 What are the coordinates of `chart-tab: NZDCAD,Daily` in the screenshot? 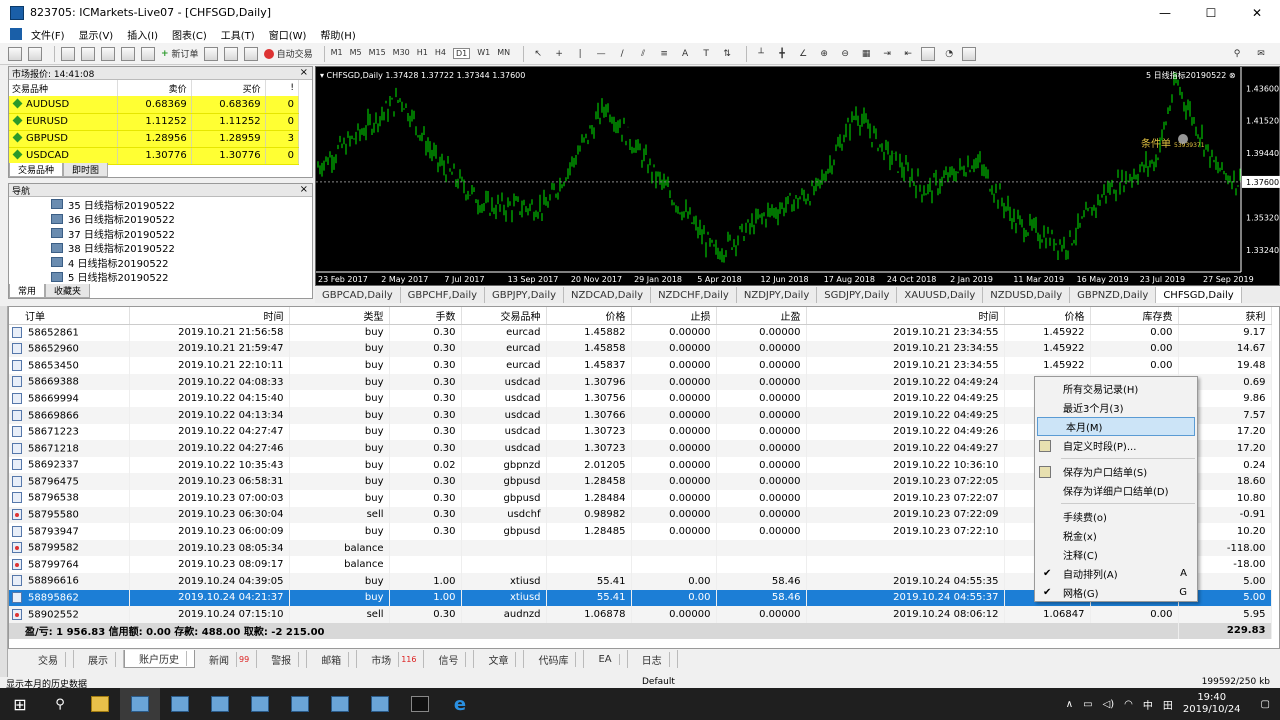 It's located at (608, 295).